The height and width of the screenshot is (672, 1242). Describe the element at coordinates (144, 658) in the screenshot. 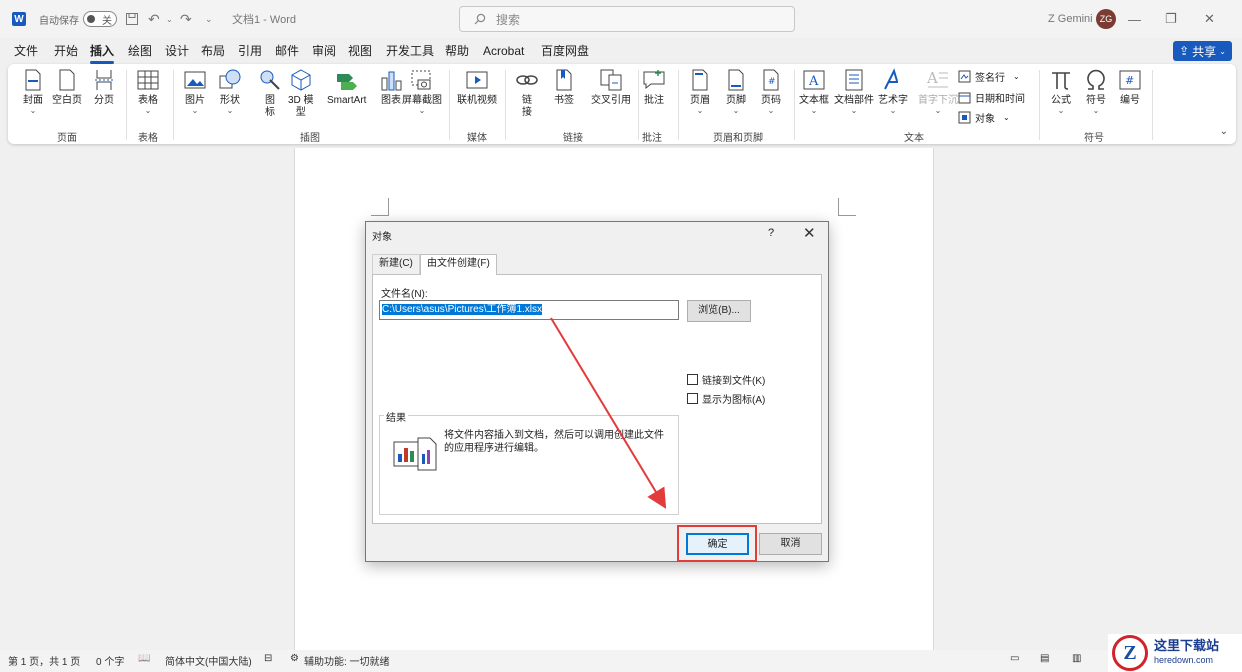

I see `proofing-icon: 📖` at that location.